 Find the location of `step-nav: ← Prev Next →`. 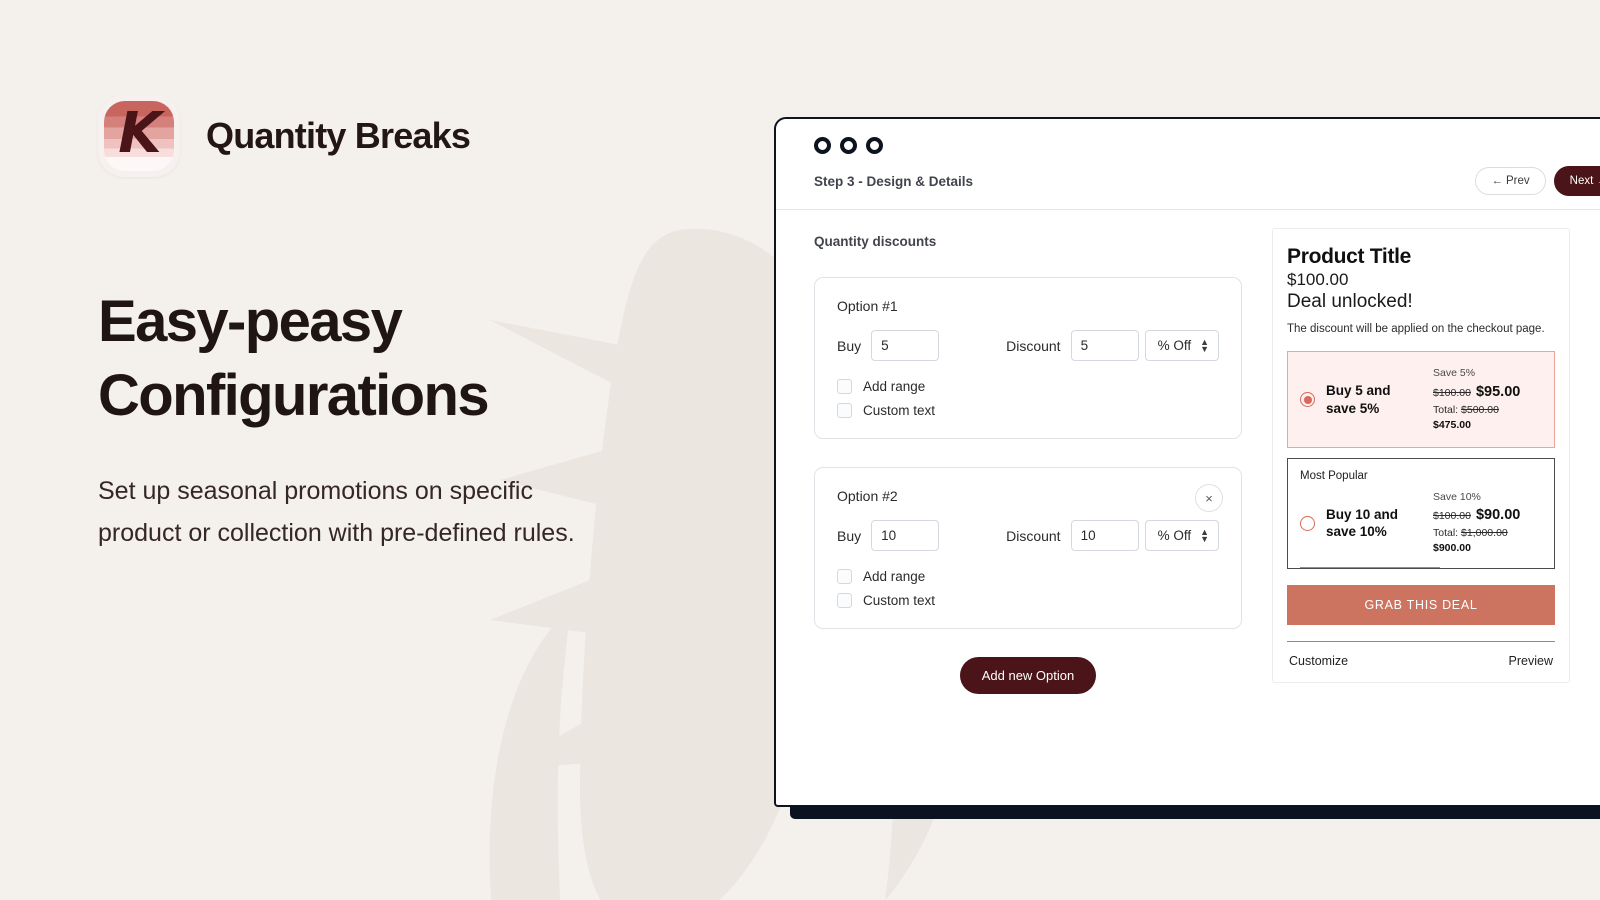

step-nav: ← Prev Next → is located at coordinates (1537, 181).